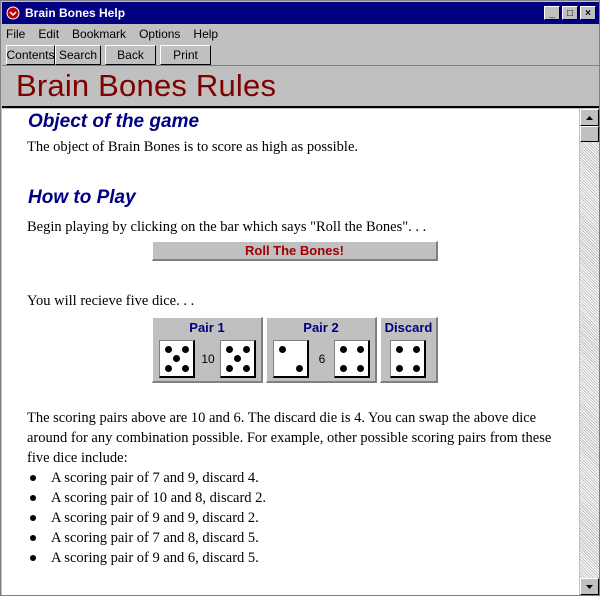 This screenshot has height=596, width=600. What do you see at coordinates (146, 85) in the screenshot?
I see `page-title: Brain Bones Rules` at bounding box center [146, 85].